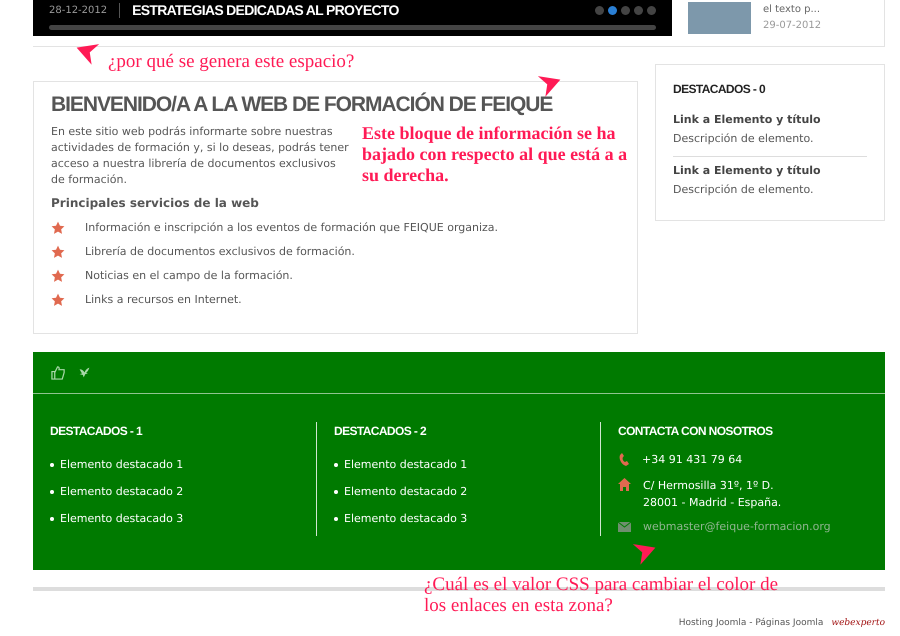  Describe the element at coordinates (84, 10) in the screenshot. I see `slide-date: 28-12-2012` at that location.